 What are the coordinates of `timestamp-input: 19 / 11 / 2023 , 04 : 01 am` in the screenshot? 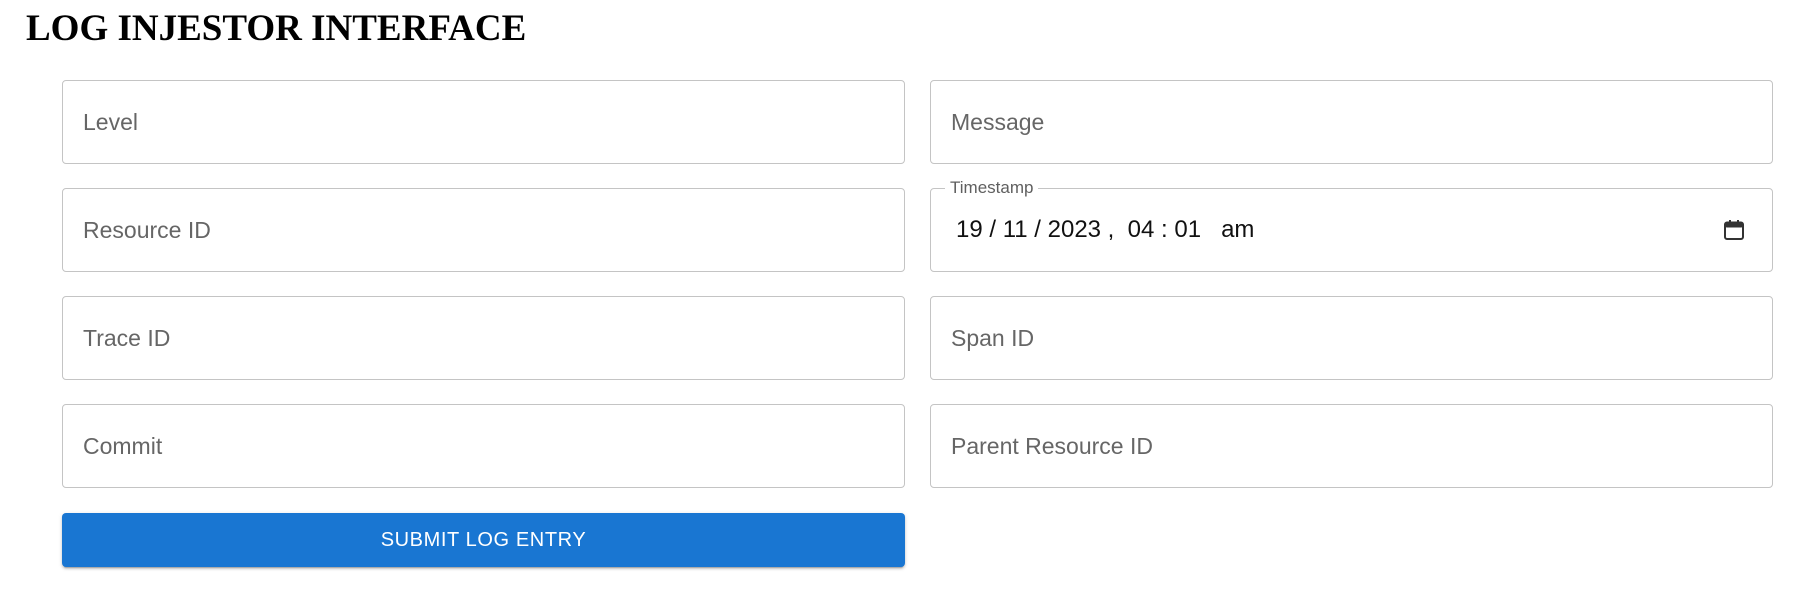 It's located at (1105, 230).